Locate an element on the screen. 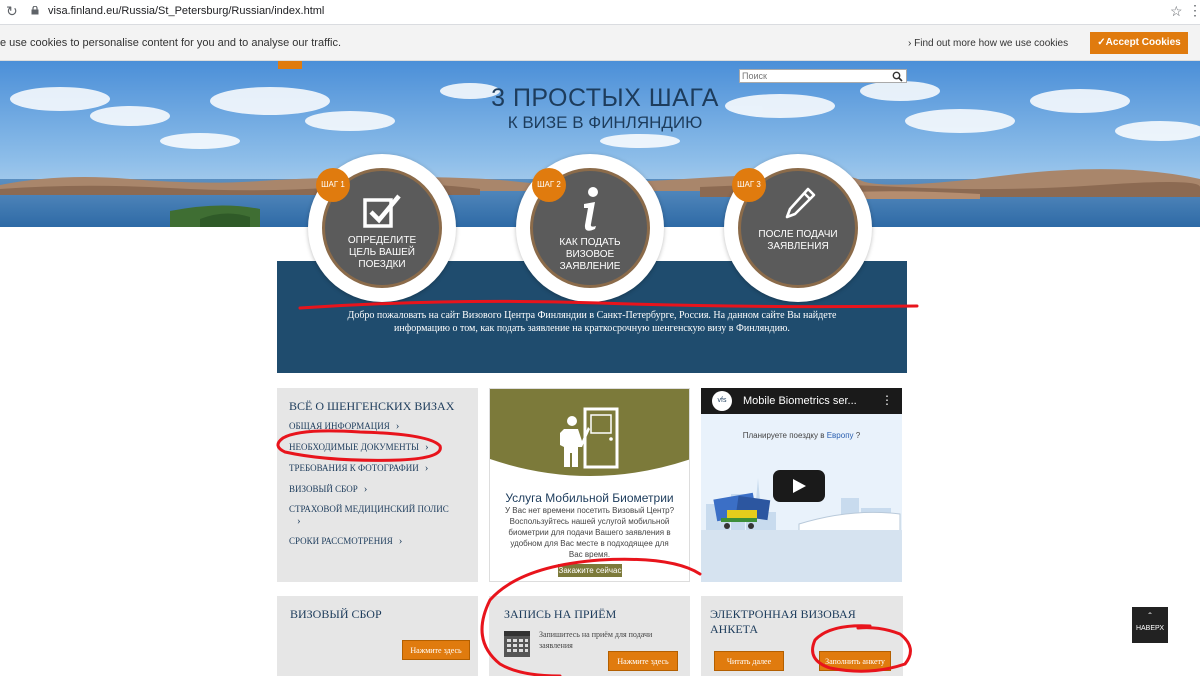 The height and width of the screenshot is (676, 1200). link-required-documents: НЕОБХОДИМЫЕ ДОКУМЕНТЫ › is located at coordinates (359, 447).